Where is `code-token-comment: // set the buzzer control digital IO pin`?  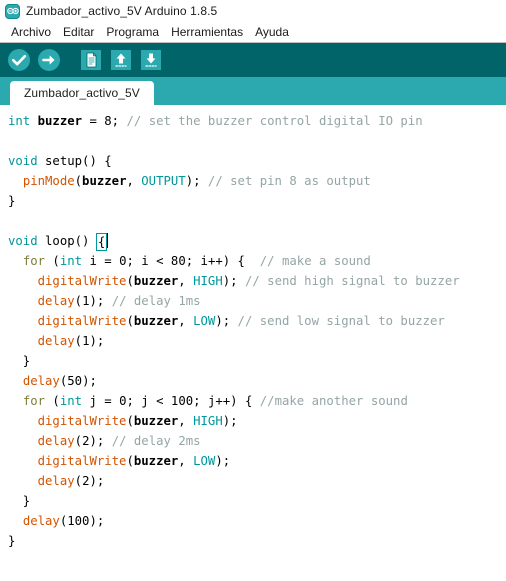
code-token-comment: // set the buzzer control digital IO pin is located at coordinates (274, 121).